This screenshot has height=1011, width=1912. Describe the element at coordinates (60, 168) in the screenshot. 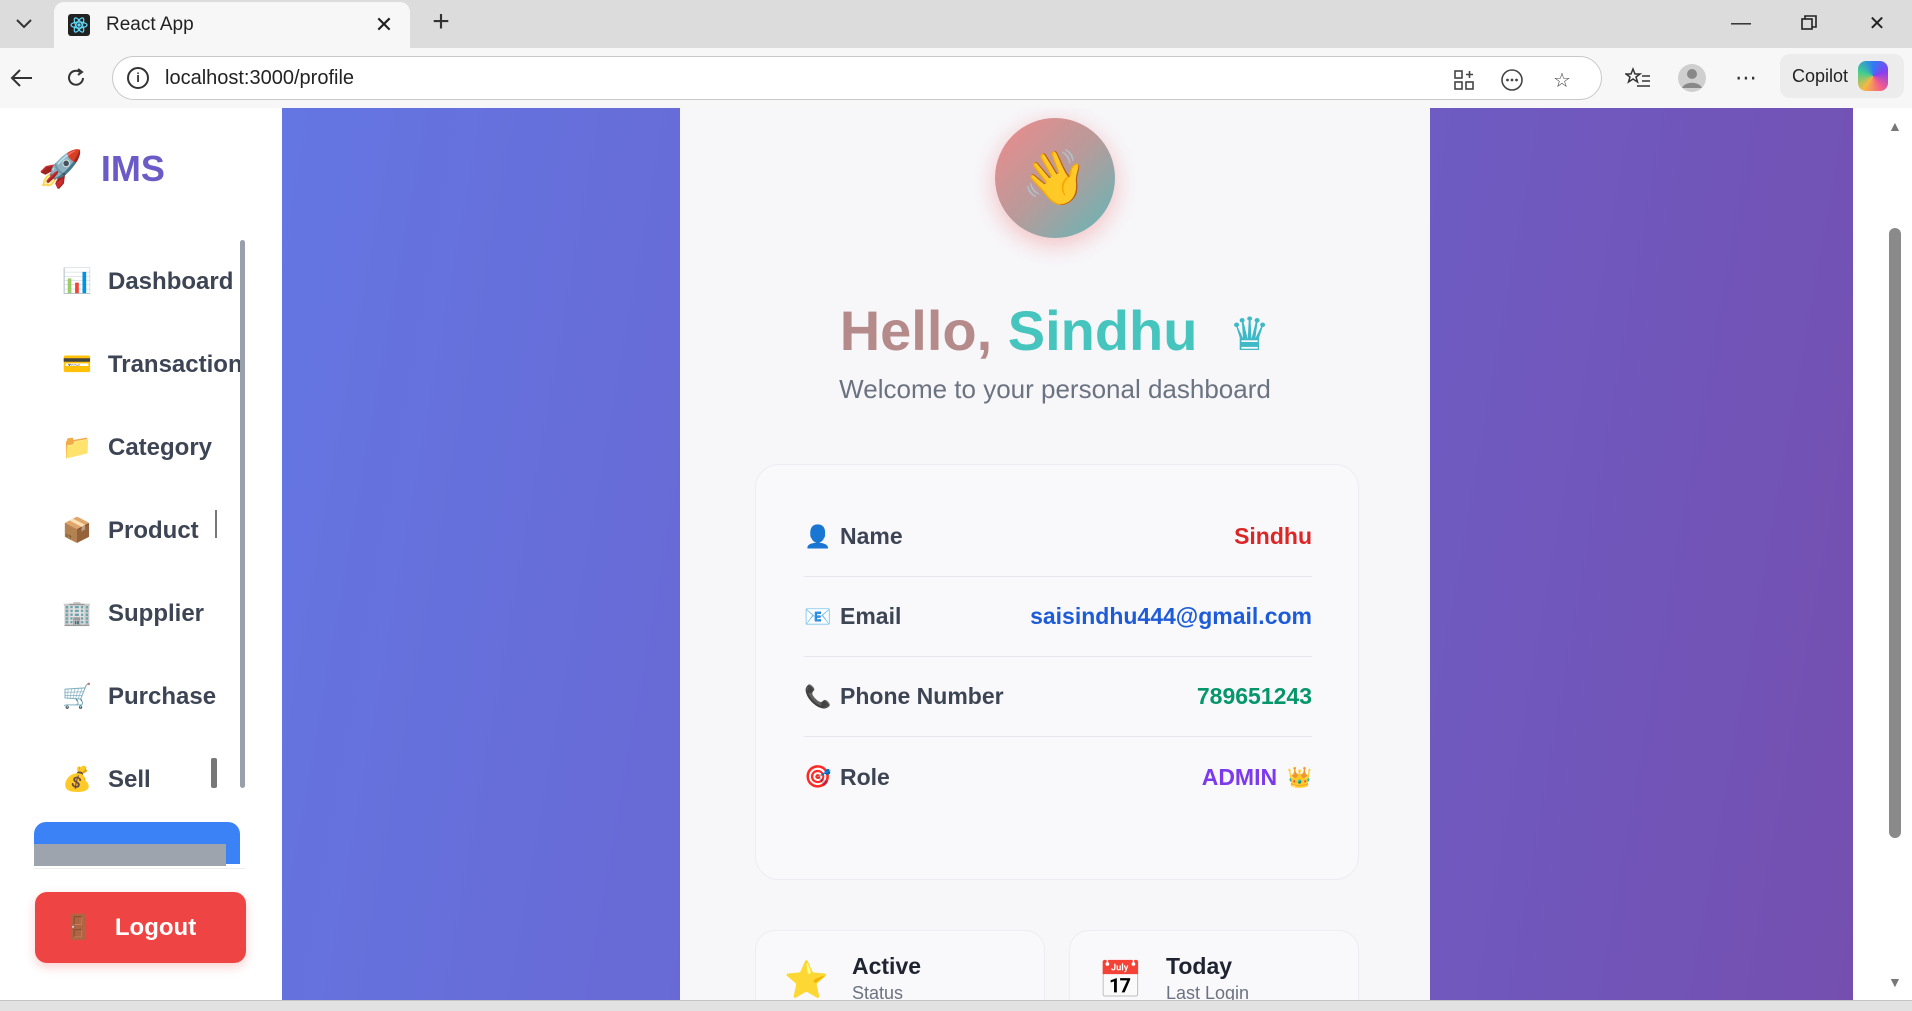

I see `rocket-icon: 🚀` at that location.